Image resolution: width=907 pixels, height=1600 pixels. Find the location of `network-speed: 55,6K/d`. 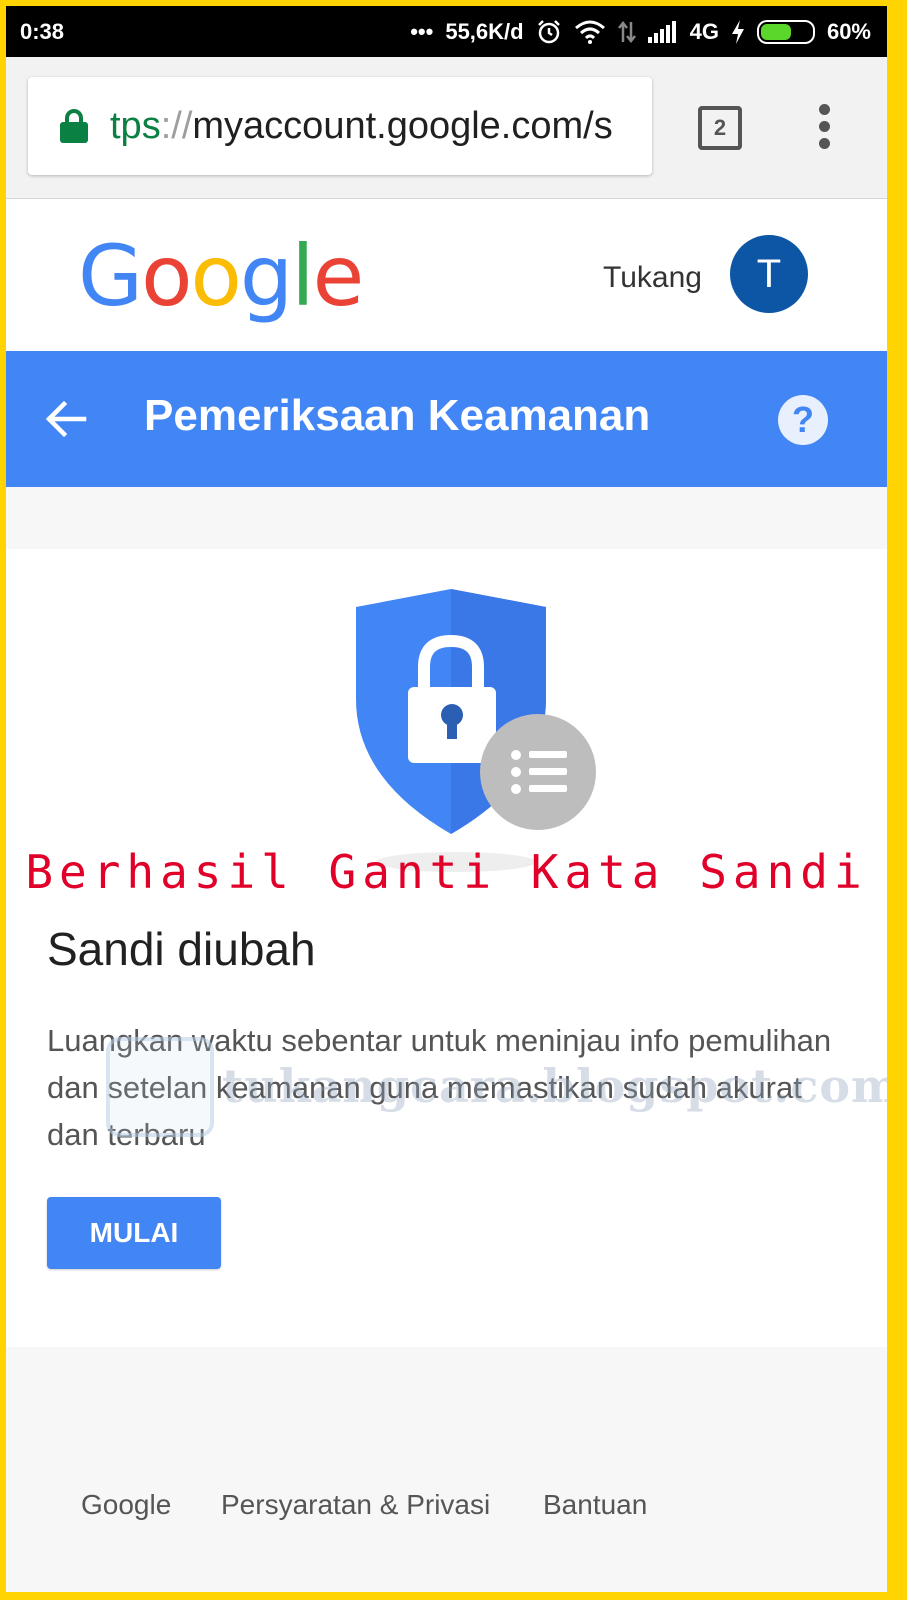

network-speed: 55,6K/d is located at coordinates (484, 31).